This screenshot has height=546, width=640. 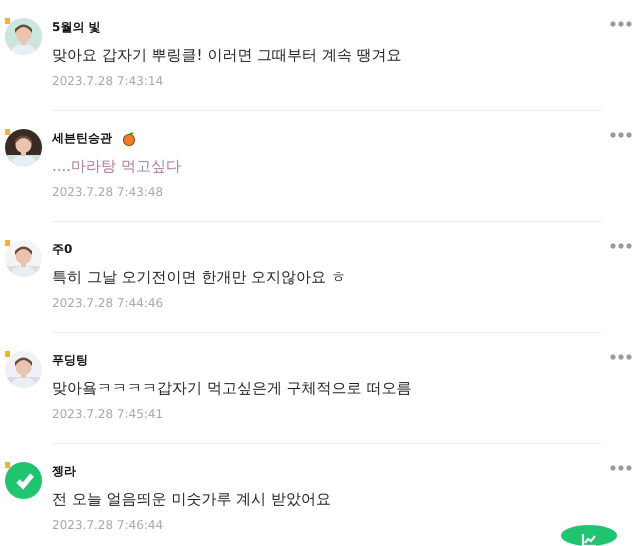 I want to click on timestamp: 2023.7.28 7:43:48, so click(x=108, y=192).